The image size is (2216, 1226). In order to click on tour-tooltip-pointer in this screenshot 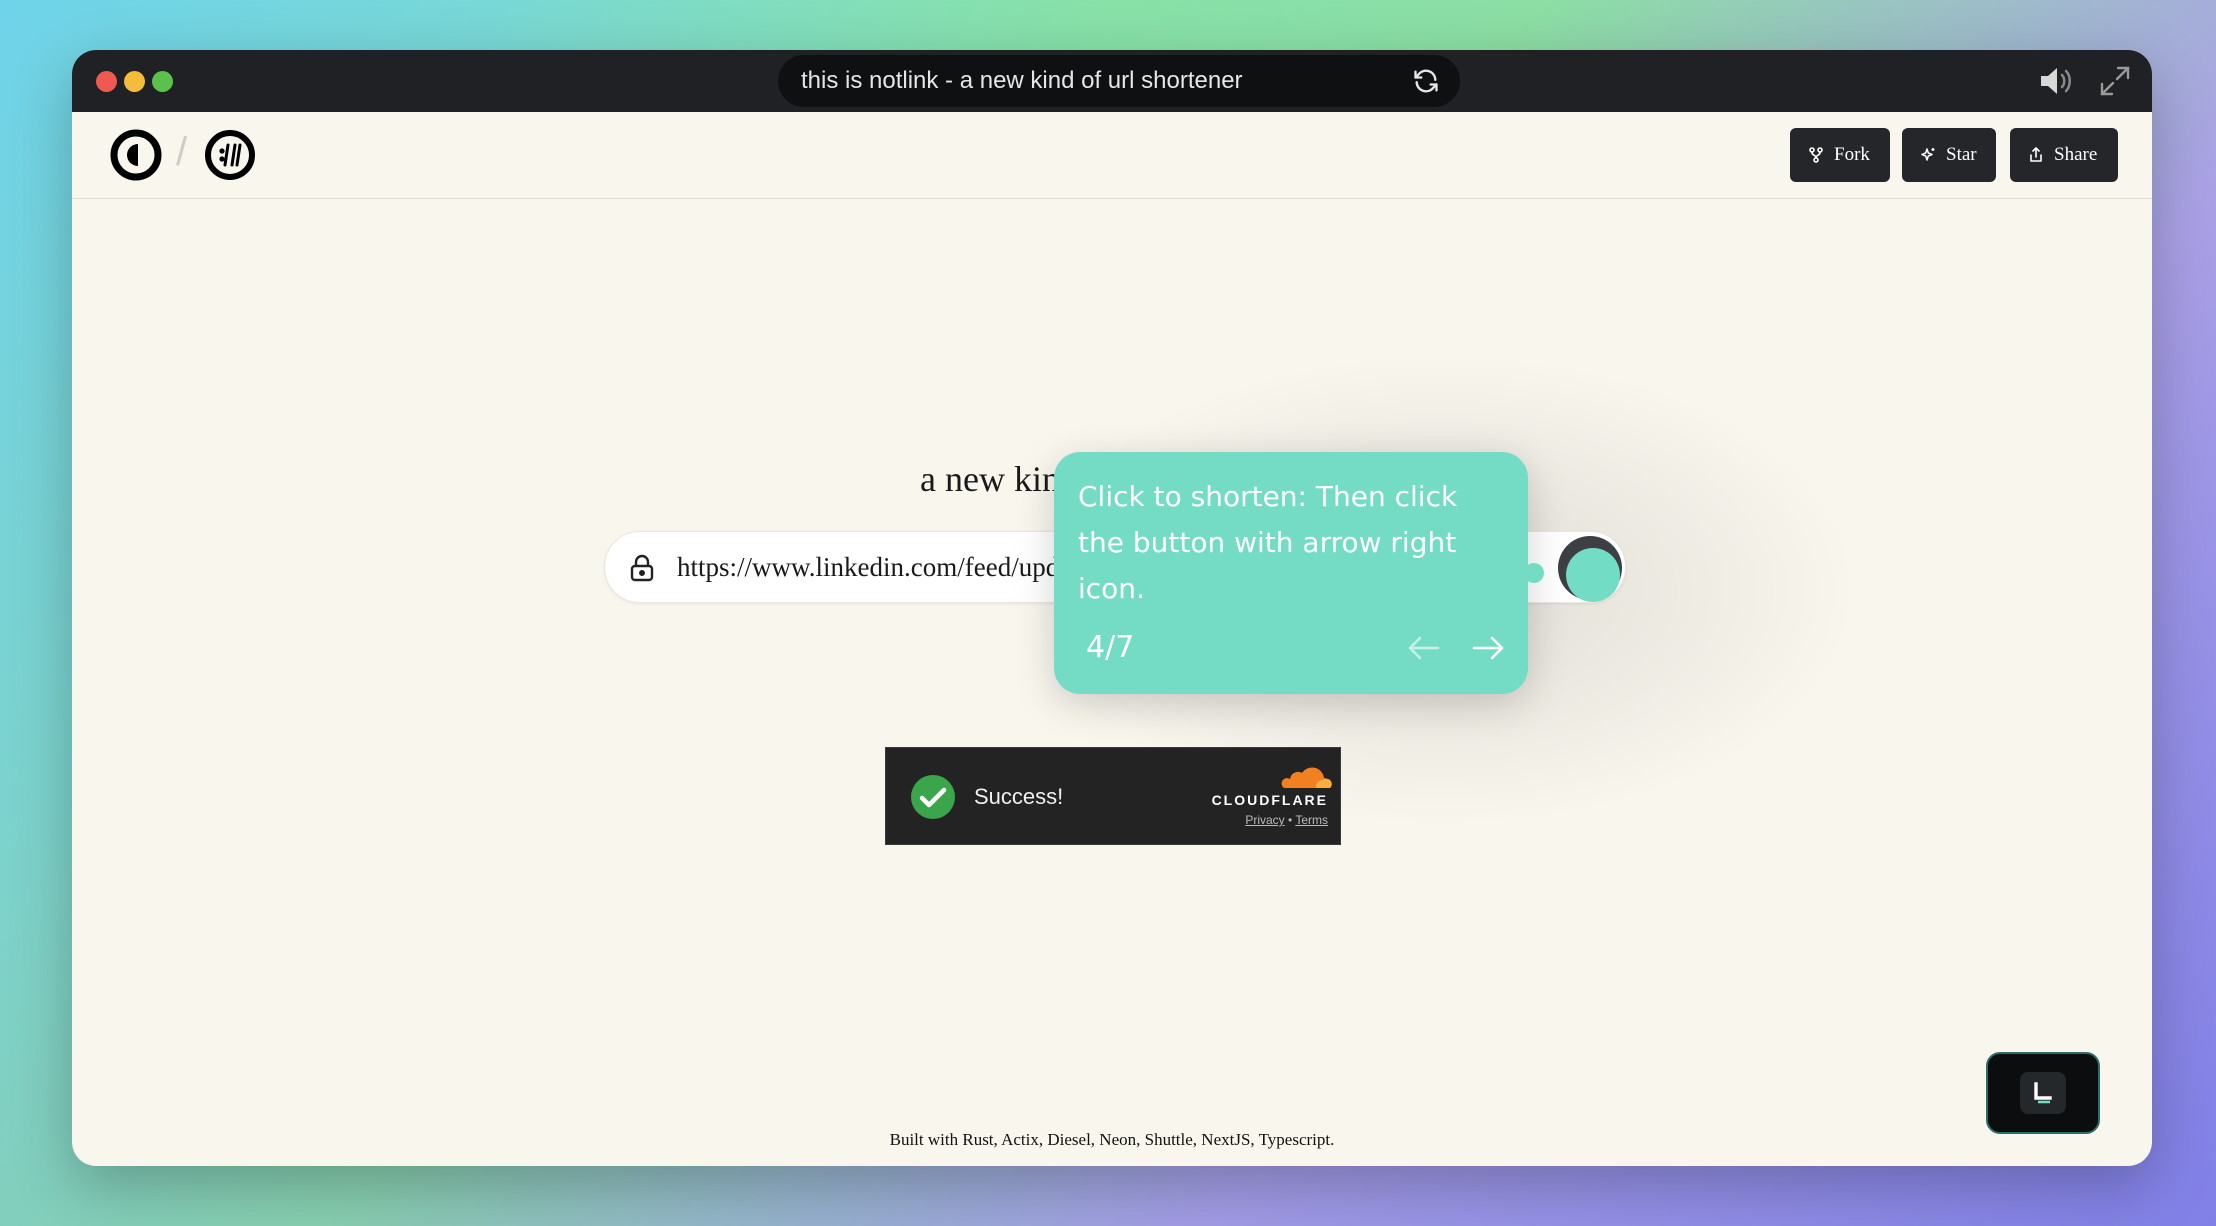, I will do `click(1534, 573)`.